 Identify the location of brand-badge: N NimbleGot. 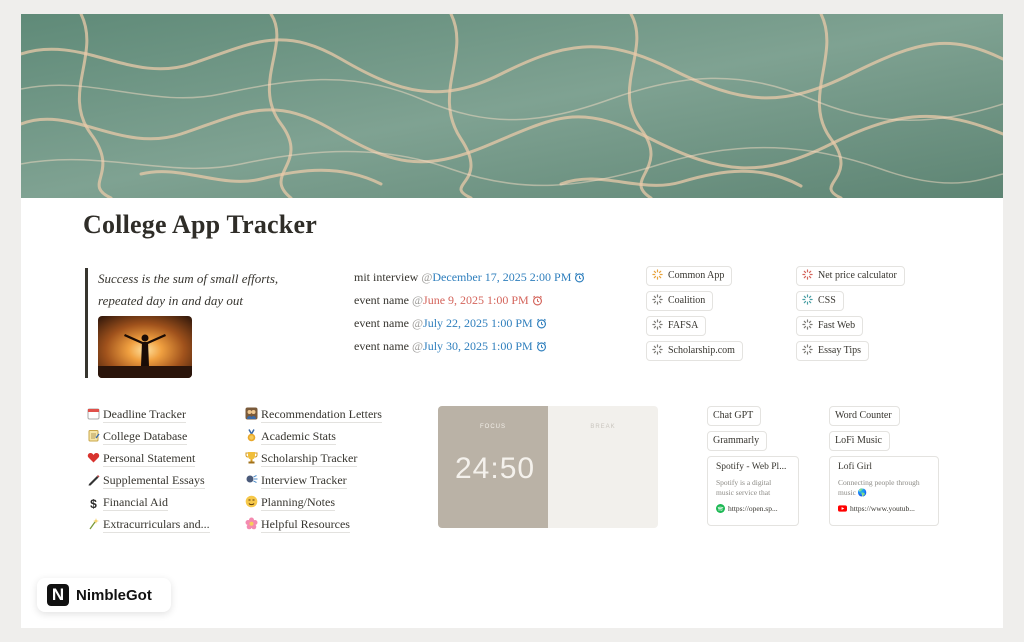
(104, 595).